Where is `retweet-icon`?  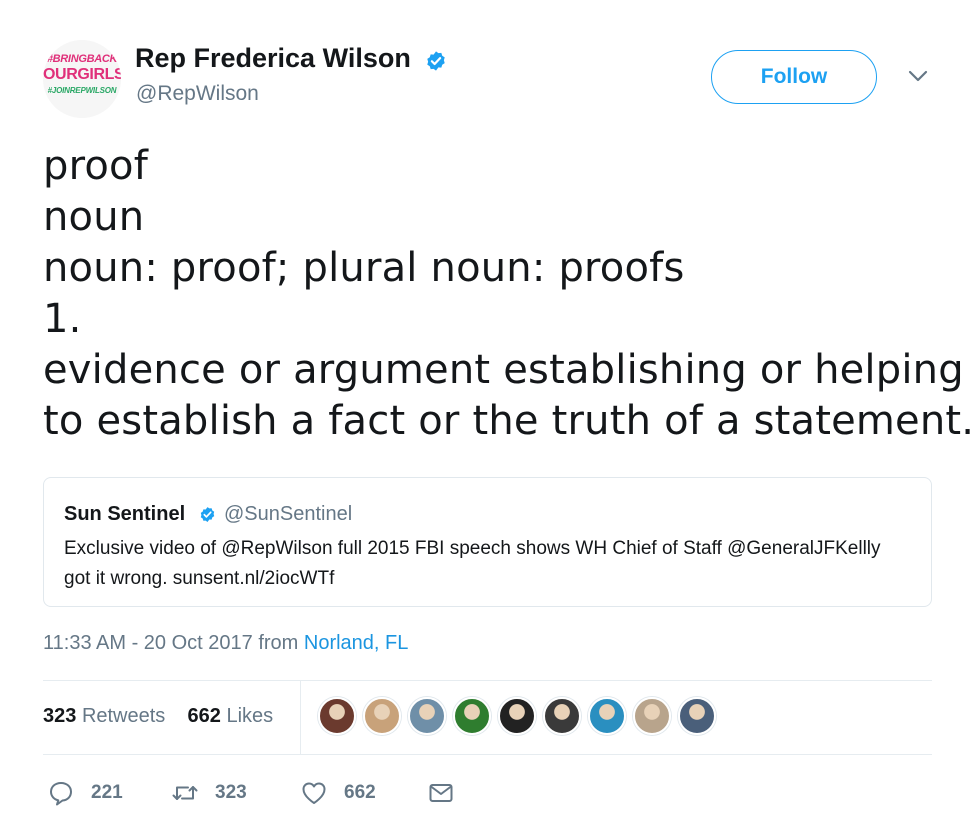
retweet-icon is located at coordinates (185, 793).